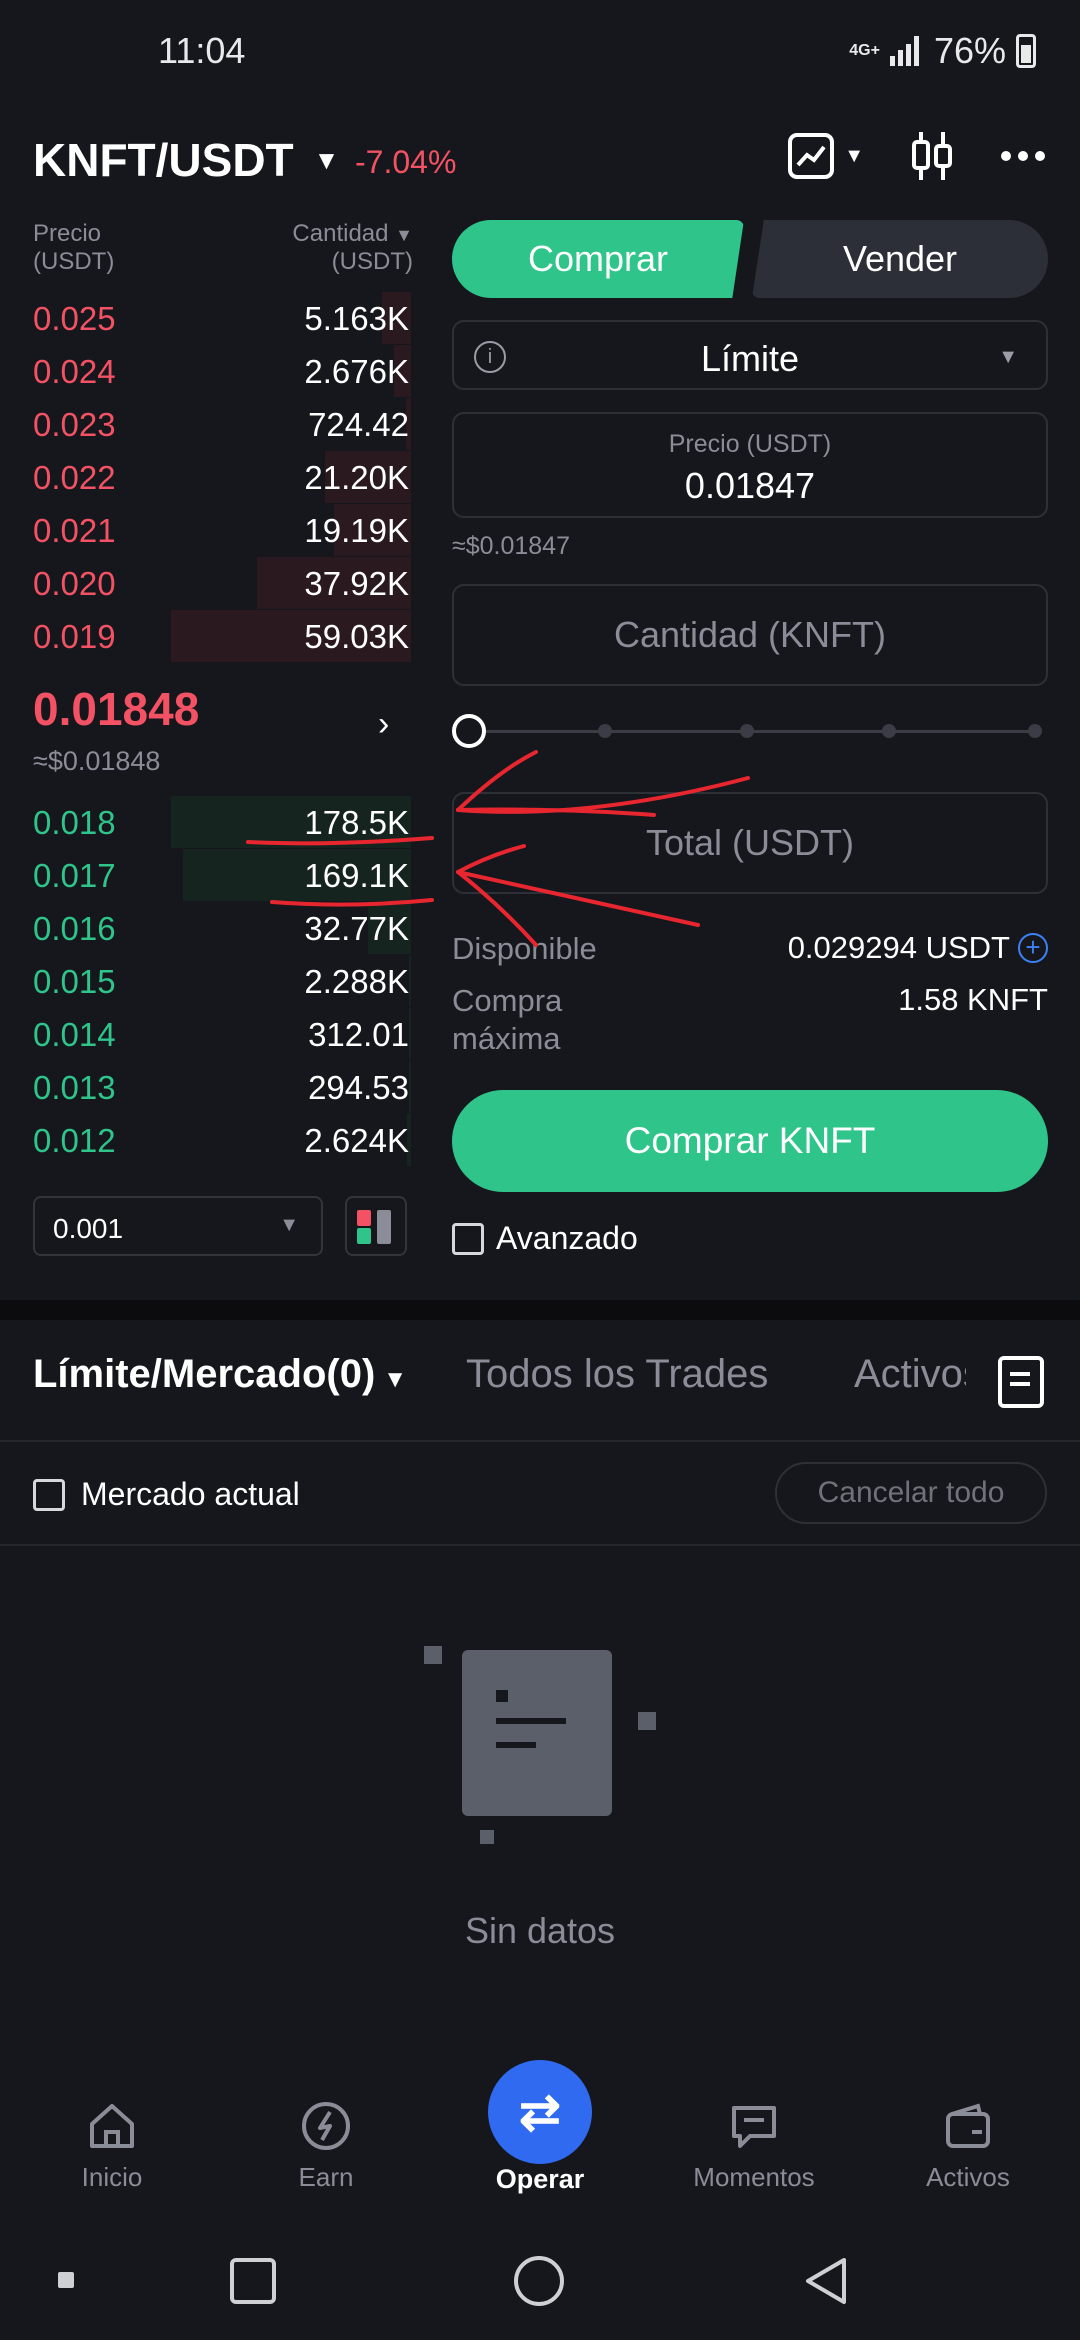 This screenshot has width=1080, height=2340. I want to click on network-indicator: 4G+, so click(864, 50).